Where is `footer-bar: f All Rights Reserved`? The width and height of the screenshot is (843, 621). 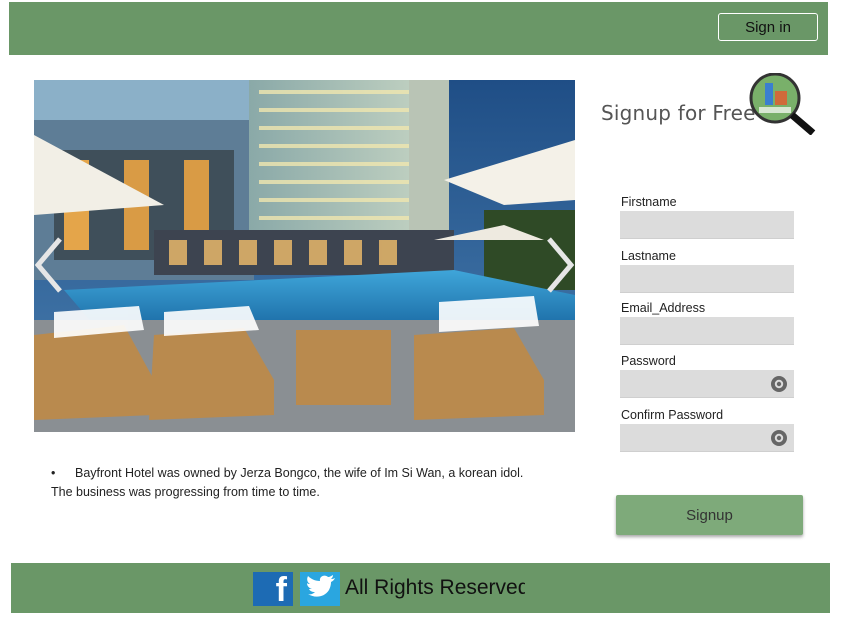 footer-bar: f All Rights Reserved is located at coordinates (420, 588).